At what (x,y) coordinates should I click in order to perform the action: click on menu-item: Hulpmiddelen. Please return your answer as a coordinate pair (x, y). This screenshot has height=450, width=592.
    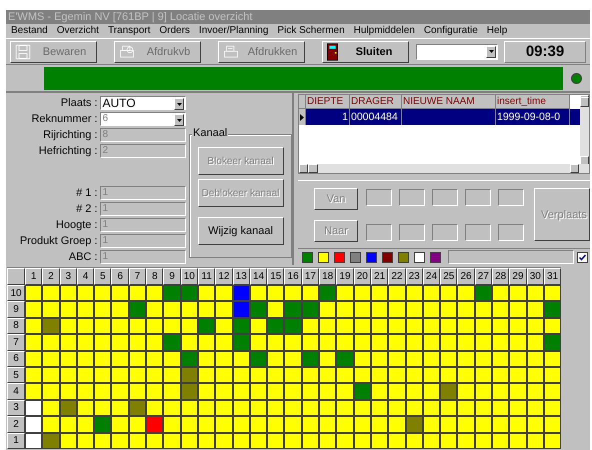
    Looking at the image, I should click on (384, 31).